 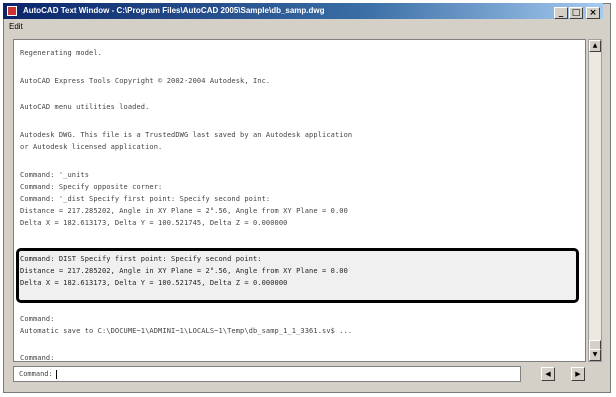 I want to click on arrow-left-icon: ◀, so click(x=548, y=374).